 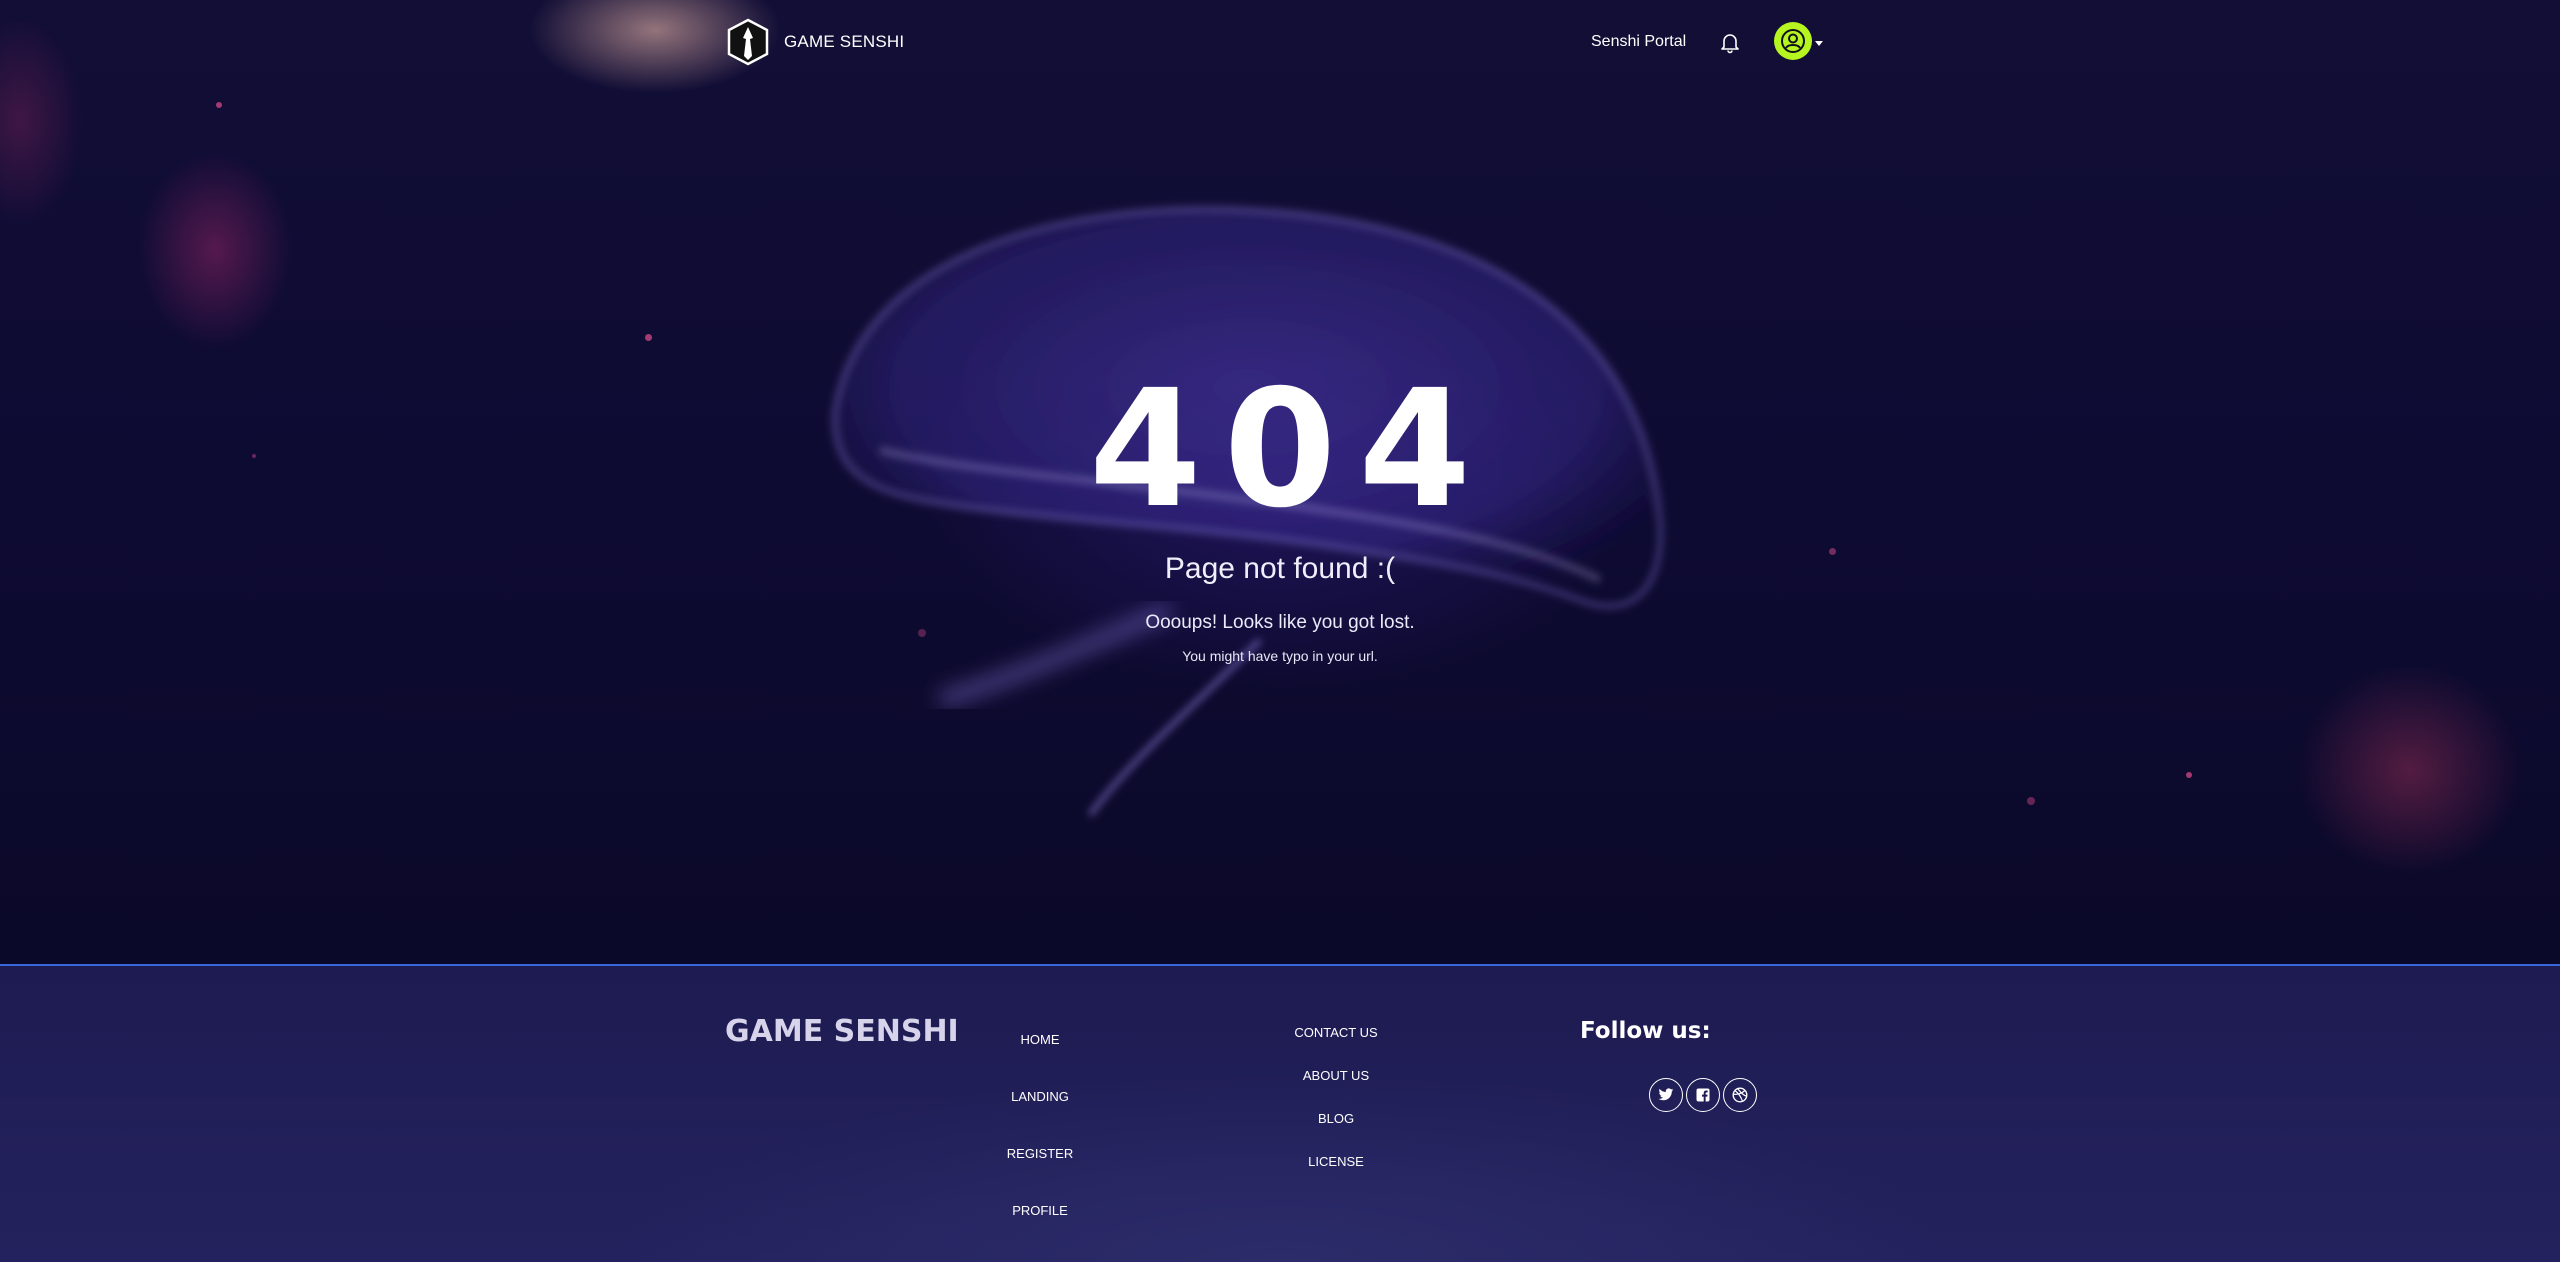 I want to click on footer-link-about: ABOUT US, so click(x=1336, y=1089).